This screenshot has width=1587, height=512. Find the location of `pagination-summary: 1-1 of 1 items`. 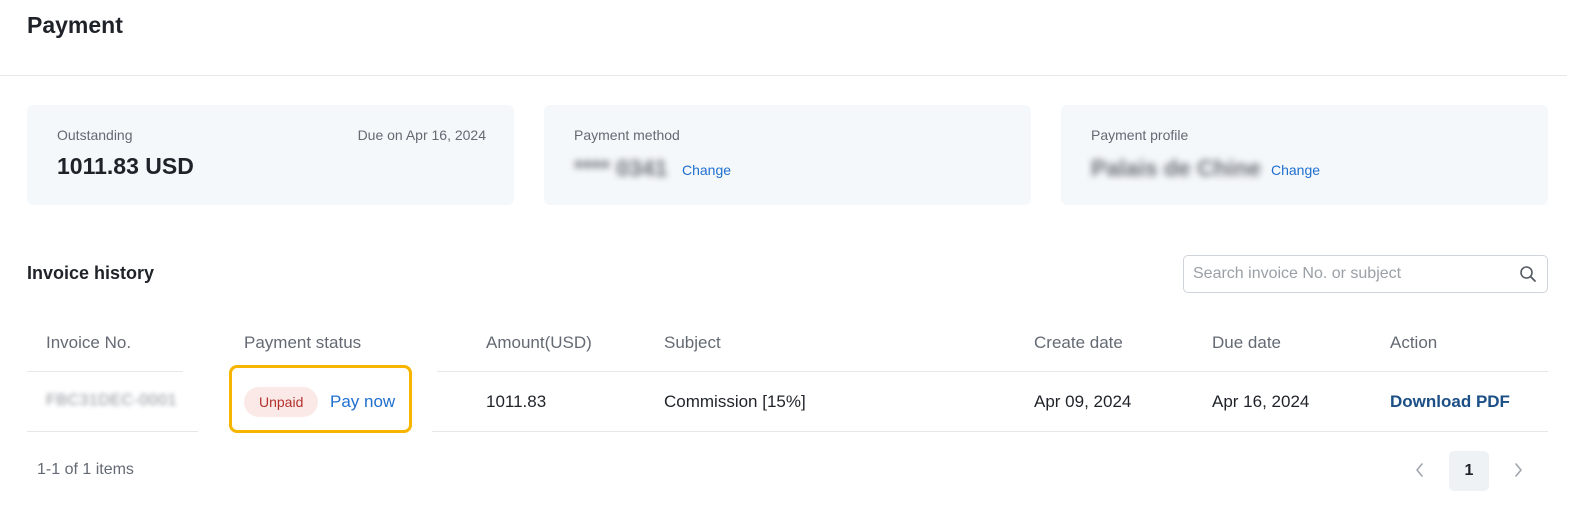

pagination-summary: 1-1 of 1 items is located at coordinates (85, 469).